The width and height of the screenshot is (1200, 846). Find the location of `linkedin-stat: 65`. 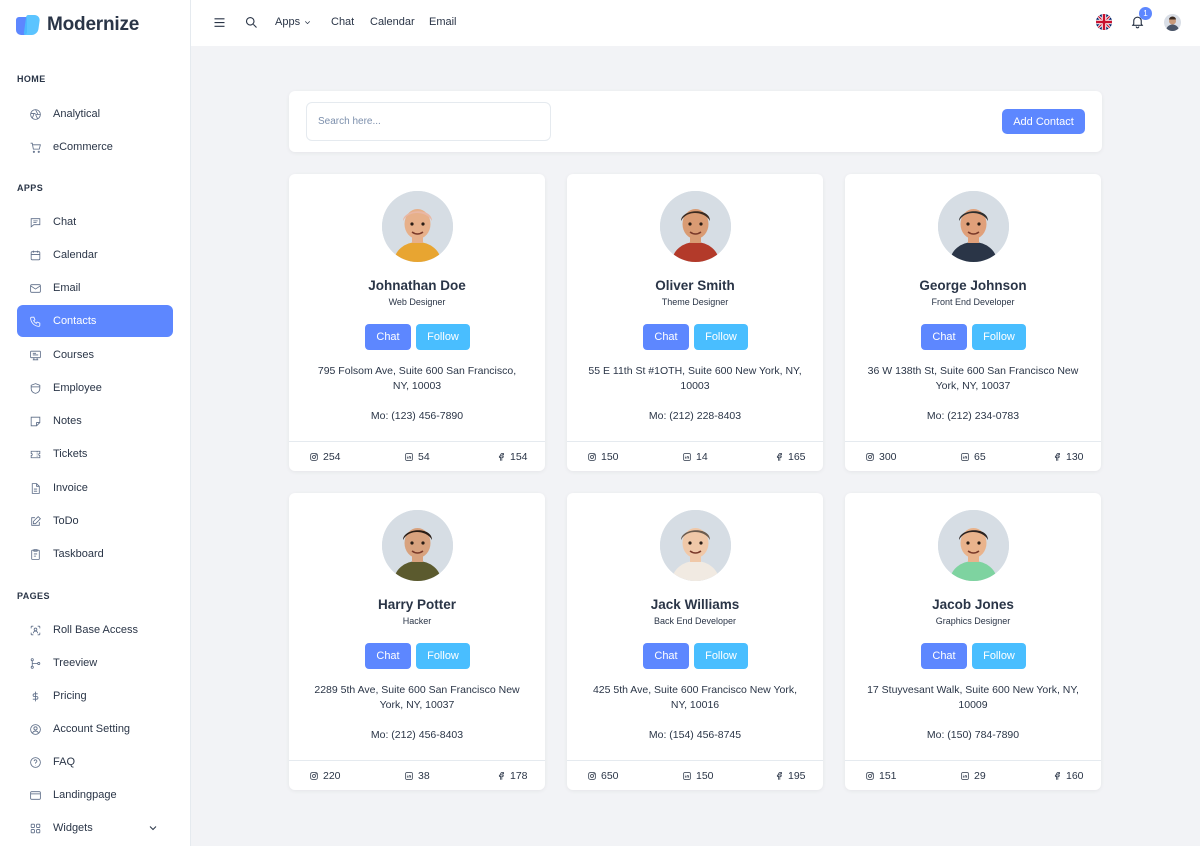

linkedin-stat: 65 is located at coordinates (973, 457).